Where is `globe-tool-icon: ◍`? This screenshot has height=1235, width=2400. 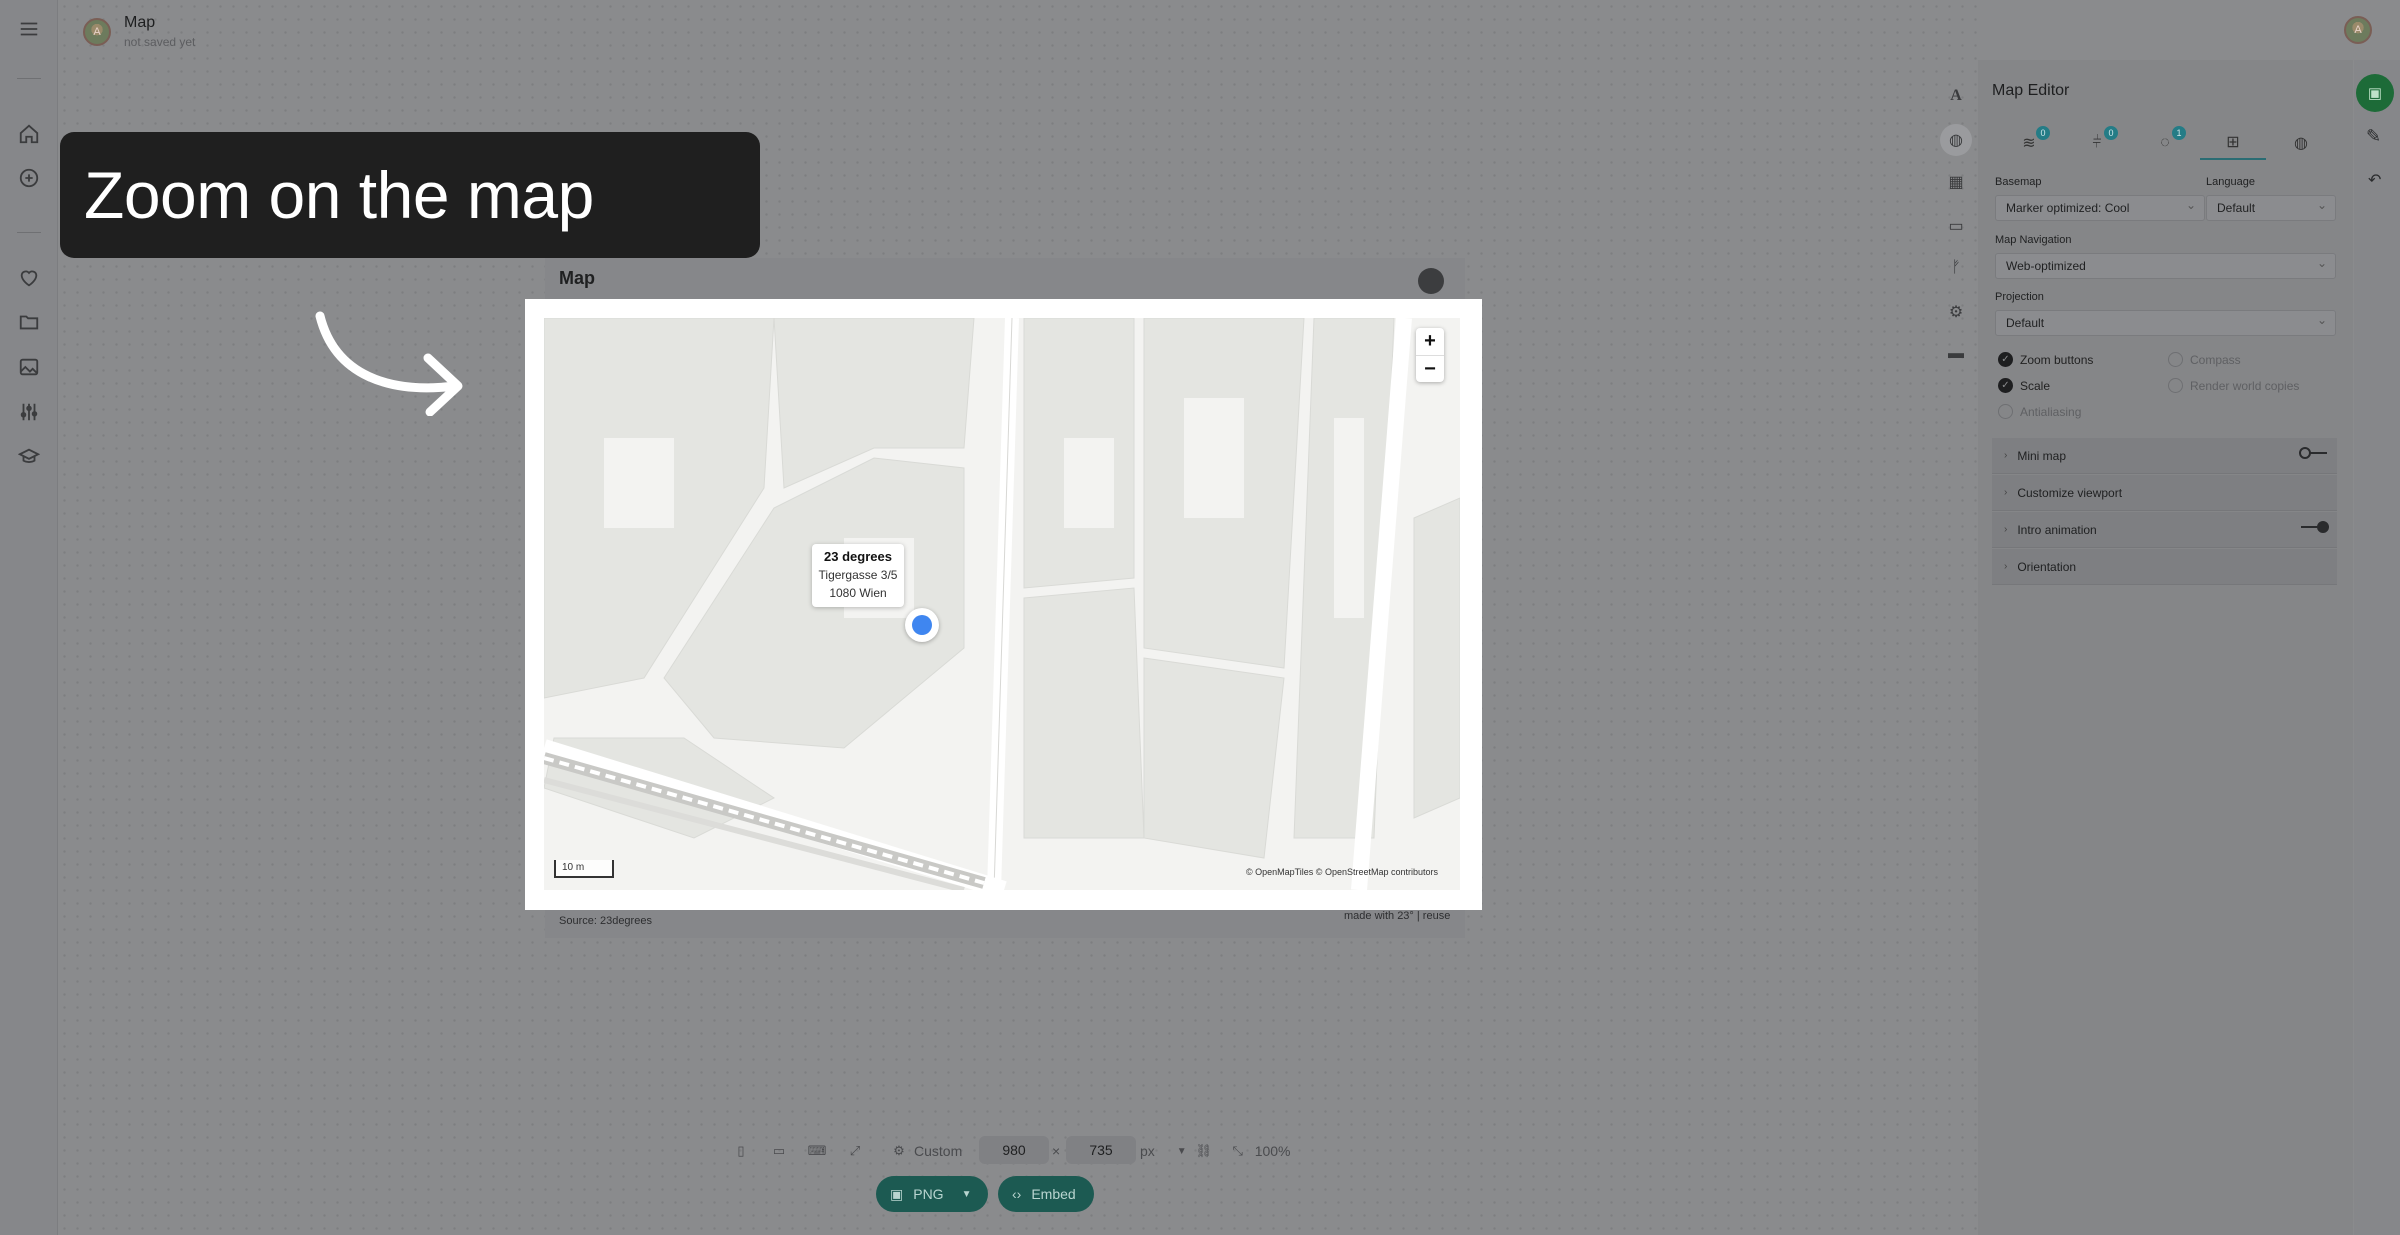
globe-tool-icon: ◍ is located at coordinates (1956, 140).